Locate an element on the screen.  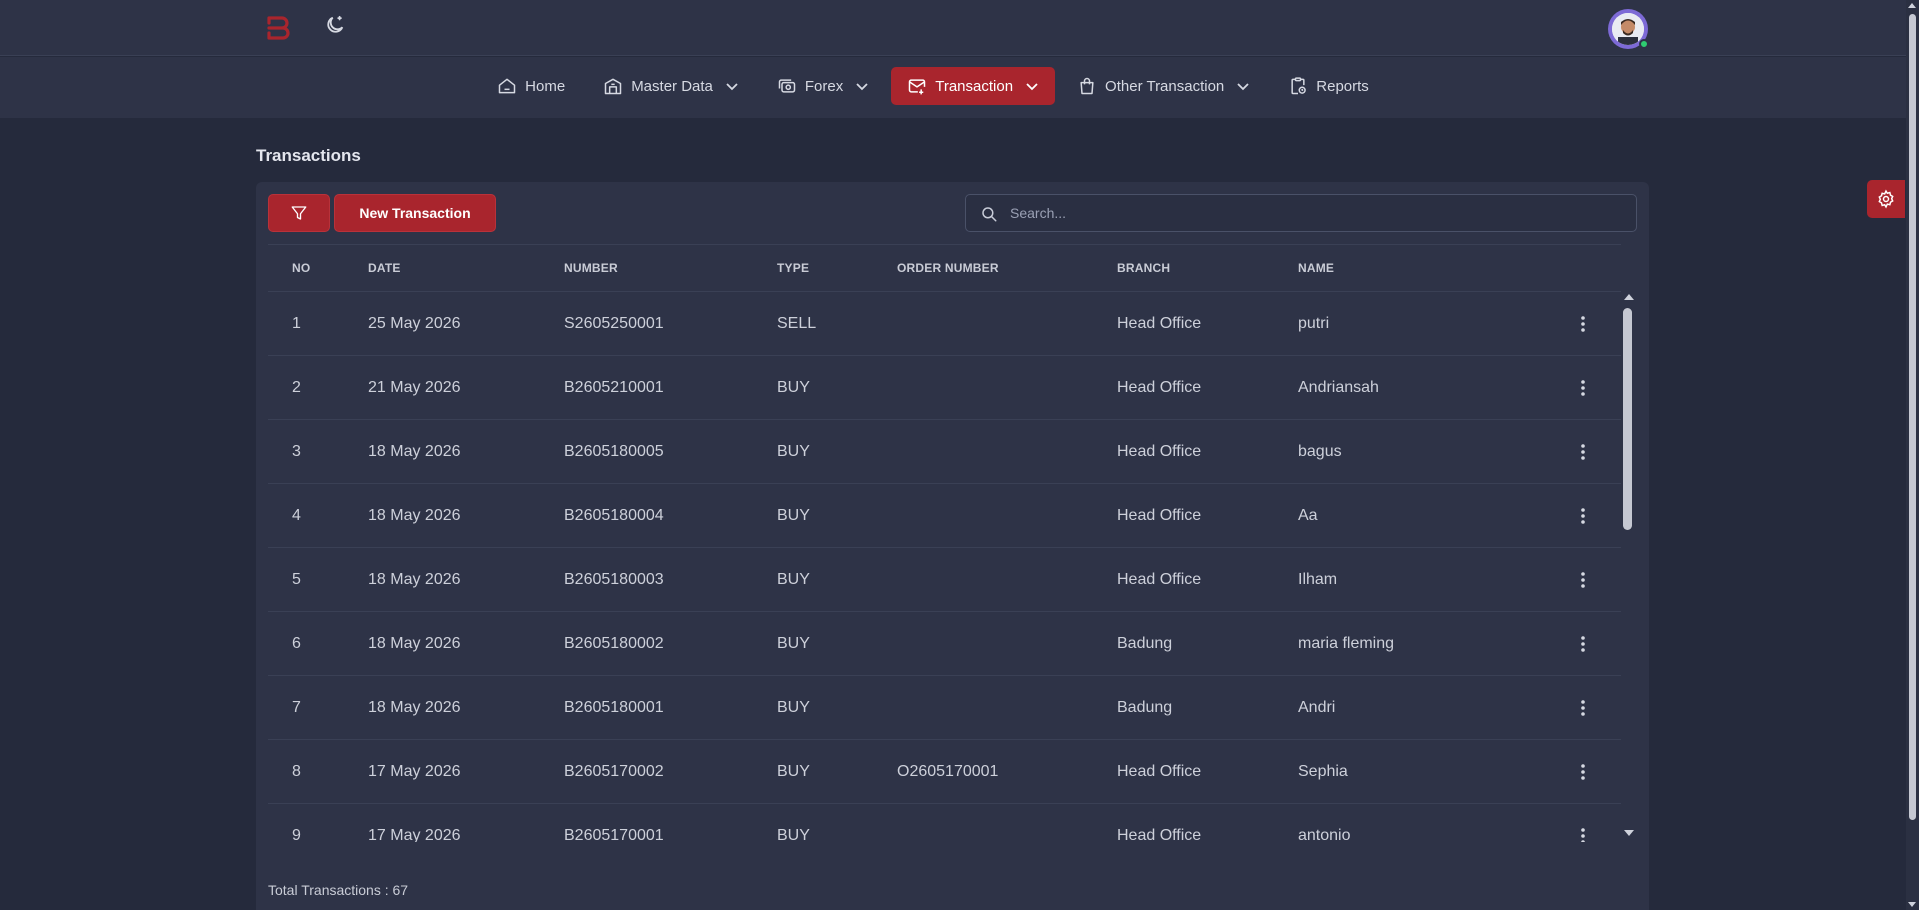
filter-icon is located at coordinates (299, 213).